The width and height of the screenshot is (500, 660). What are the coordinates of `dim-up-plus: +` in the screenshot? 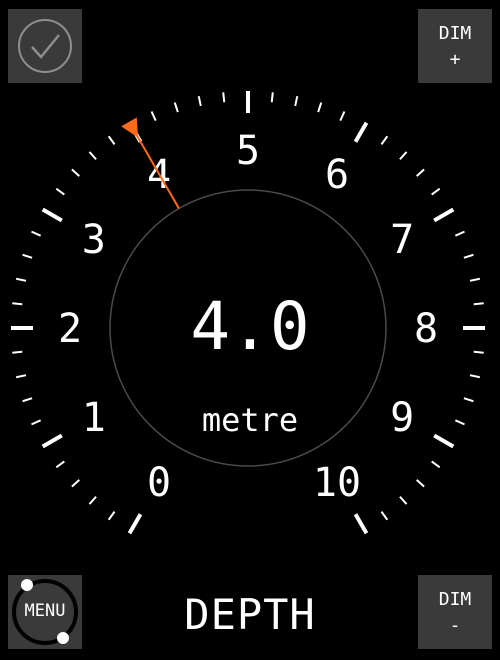 It's located at (455, 59).